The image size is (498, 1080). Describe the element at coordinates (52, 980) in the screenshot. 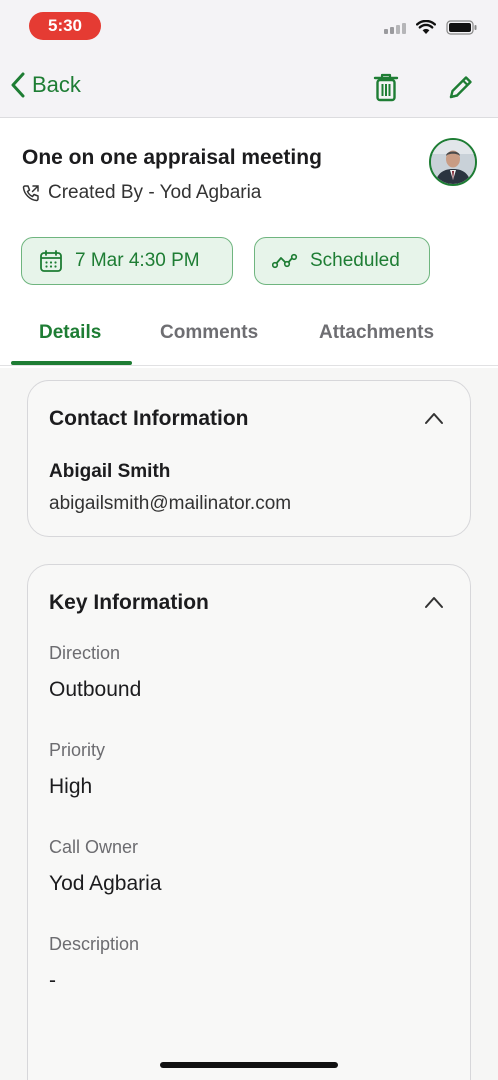

I see `description-value: -` at that location.